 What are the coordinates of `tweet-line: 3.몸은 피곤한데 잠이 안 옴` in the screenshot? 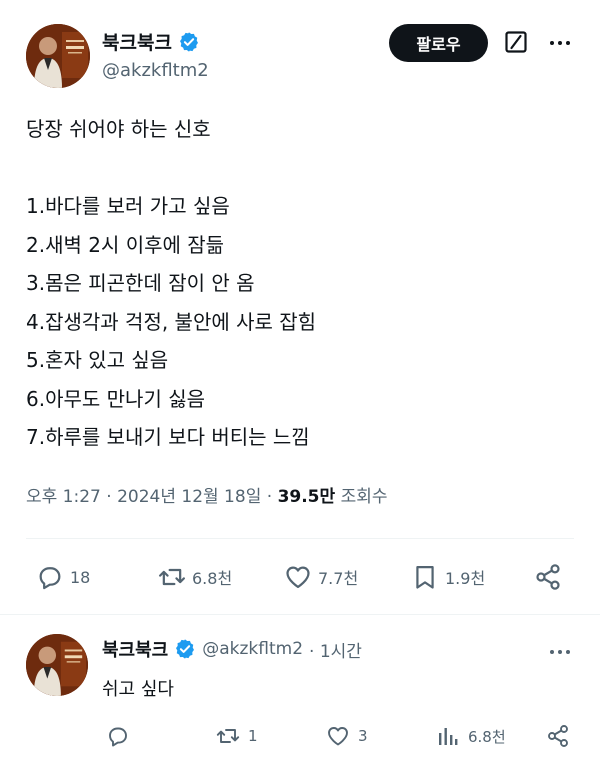 It's located at (140, 283).